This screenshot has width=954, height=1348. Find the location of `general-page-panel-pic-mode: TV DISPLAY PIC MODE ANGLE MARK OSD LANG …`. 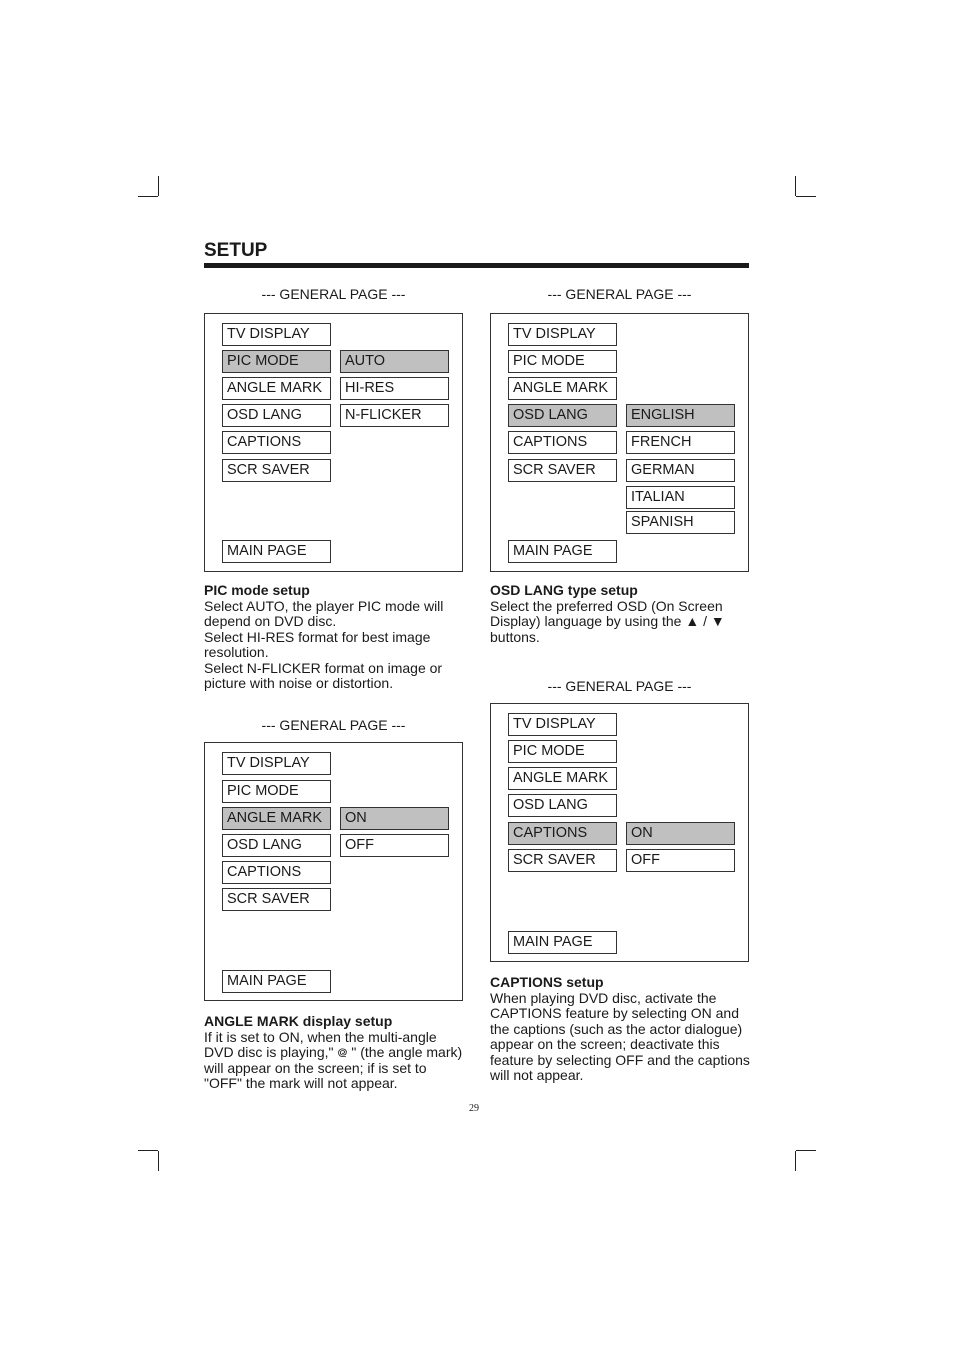

general-page-panel-pic-mode: TV DISPLAY PIC MODE ANGLE MARK OSD LANG … is located at coordinates (333, 442).